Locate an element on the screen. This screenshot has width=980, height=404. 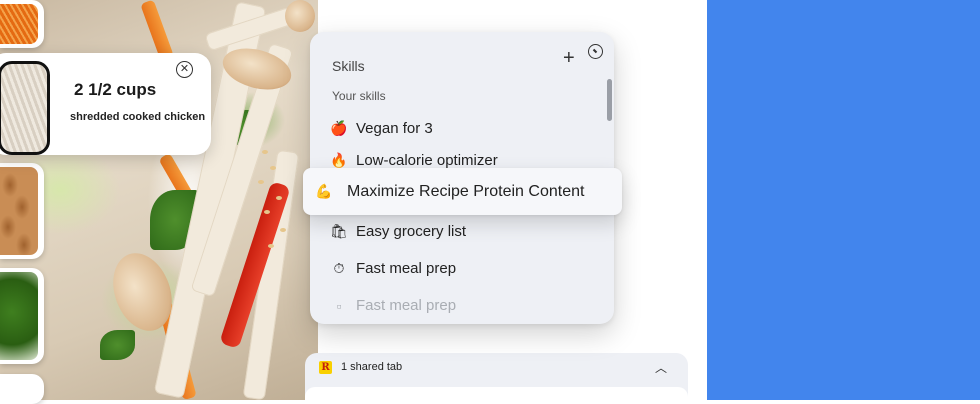
apple-icon: 🍎 is located at coordinates (339, 128).